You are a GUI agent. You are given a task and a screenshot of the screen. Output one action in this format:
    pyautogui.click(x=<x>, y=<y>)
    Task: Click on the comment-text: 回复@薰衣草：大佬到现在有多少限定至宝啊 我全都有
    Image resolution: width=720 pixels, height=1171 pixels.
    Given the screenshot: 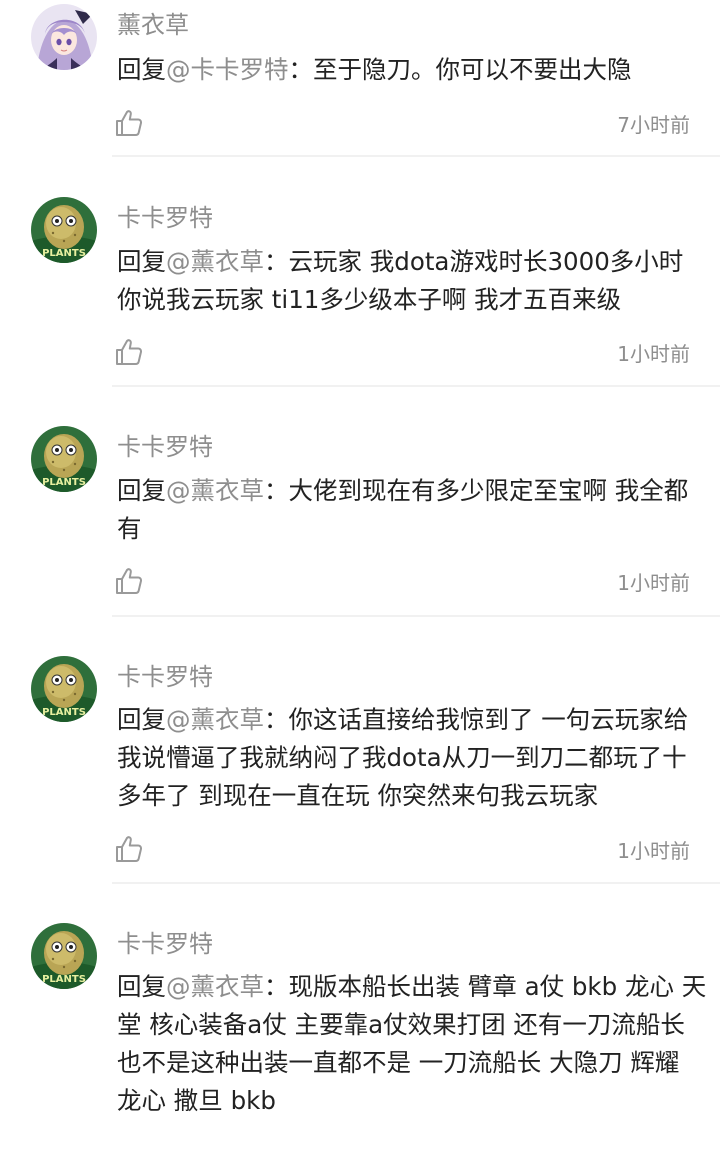 What is the action you would take?
    pyautogui.click(x=412, y=510)
    